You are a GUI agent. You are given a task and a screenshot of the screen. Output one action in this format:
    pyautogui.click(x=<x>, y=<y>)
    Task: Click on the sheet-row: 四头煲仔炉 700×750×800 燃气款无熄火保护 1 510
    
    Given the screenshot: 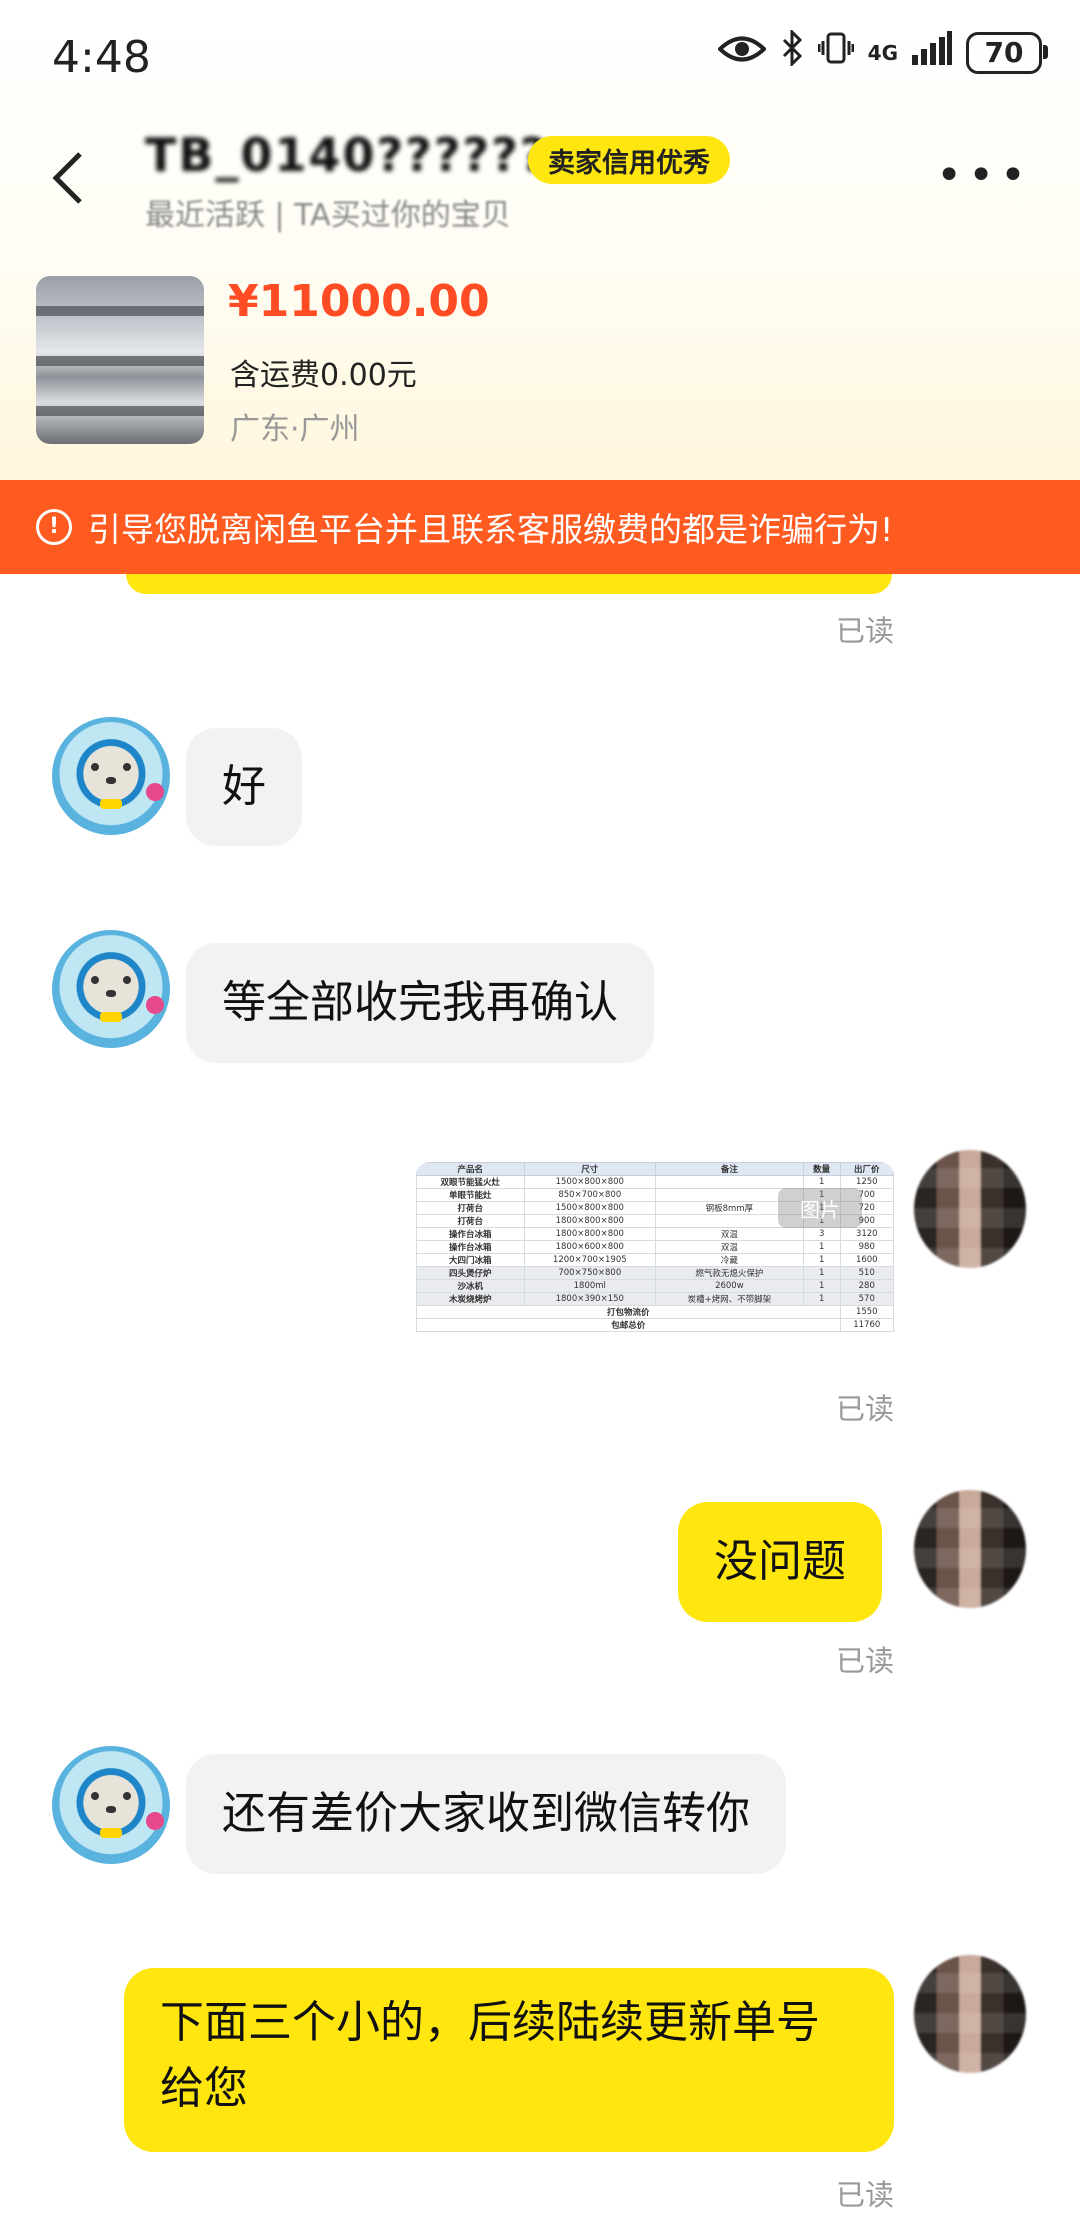 What is the action you would take?
    pyautogui.click(x=655, y=1273)
    